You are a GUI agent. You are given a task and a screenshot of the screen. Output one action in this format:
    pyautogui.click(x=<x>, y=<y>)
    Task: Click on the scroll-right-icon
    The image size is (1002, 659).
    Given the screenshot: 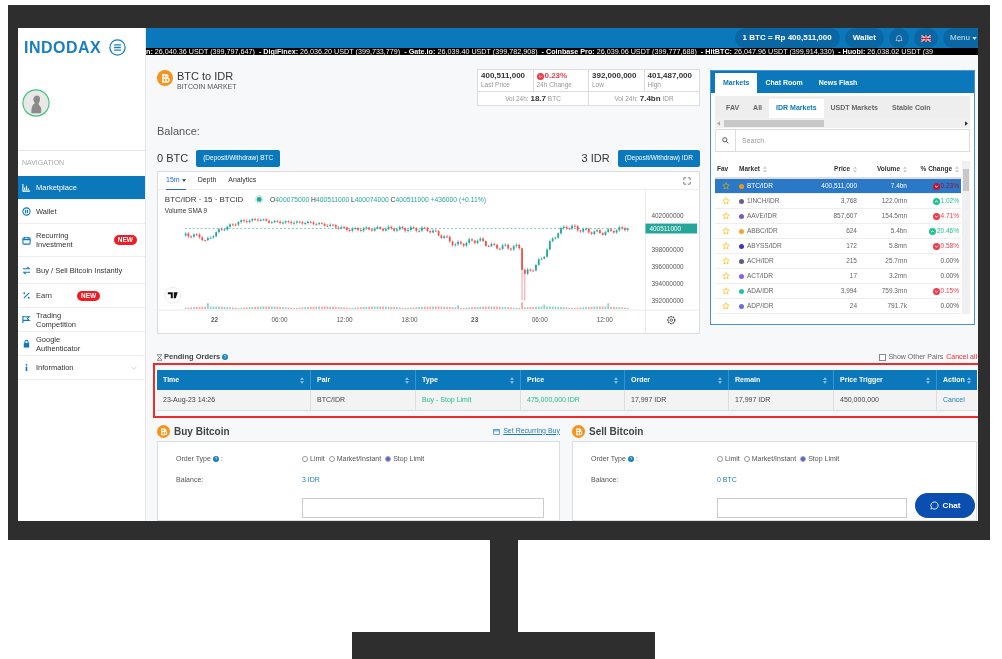 What is the action you would take?
    pyautogui.click(x=966, y=123)
    